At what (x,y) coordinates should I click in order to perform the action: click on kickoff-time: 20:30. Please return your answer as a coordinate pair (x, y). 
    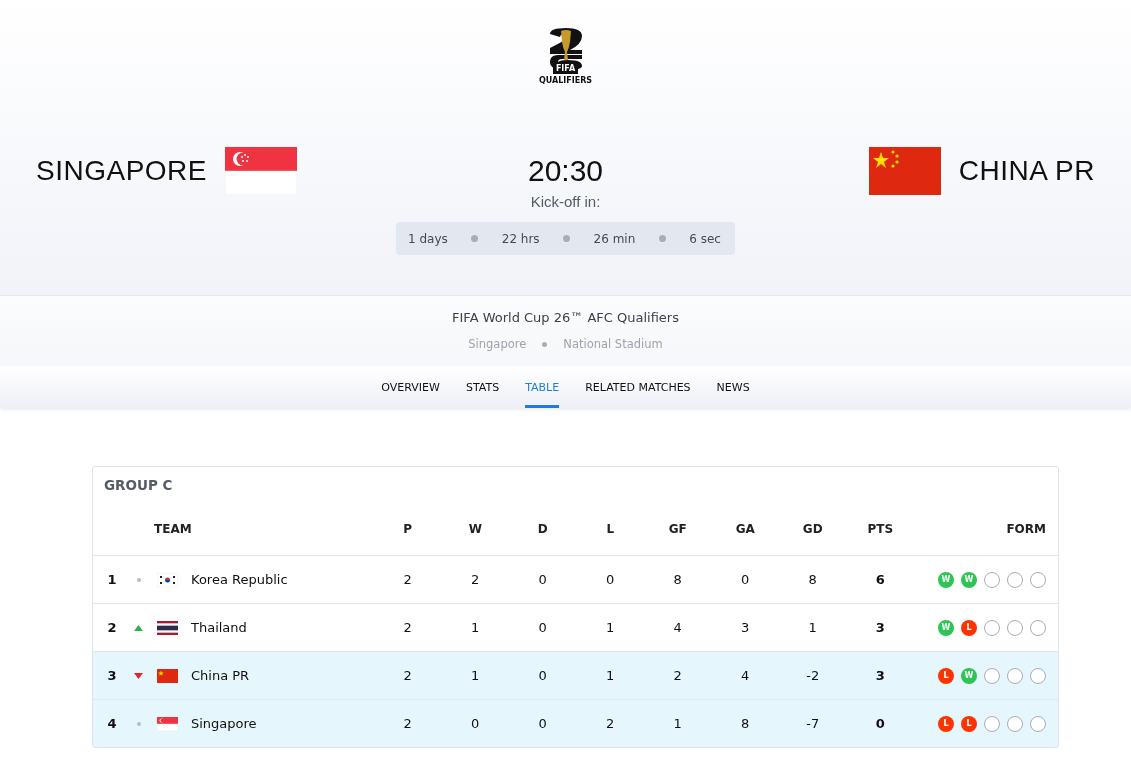
    Looking at the image, I should click on (565, 171).